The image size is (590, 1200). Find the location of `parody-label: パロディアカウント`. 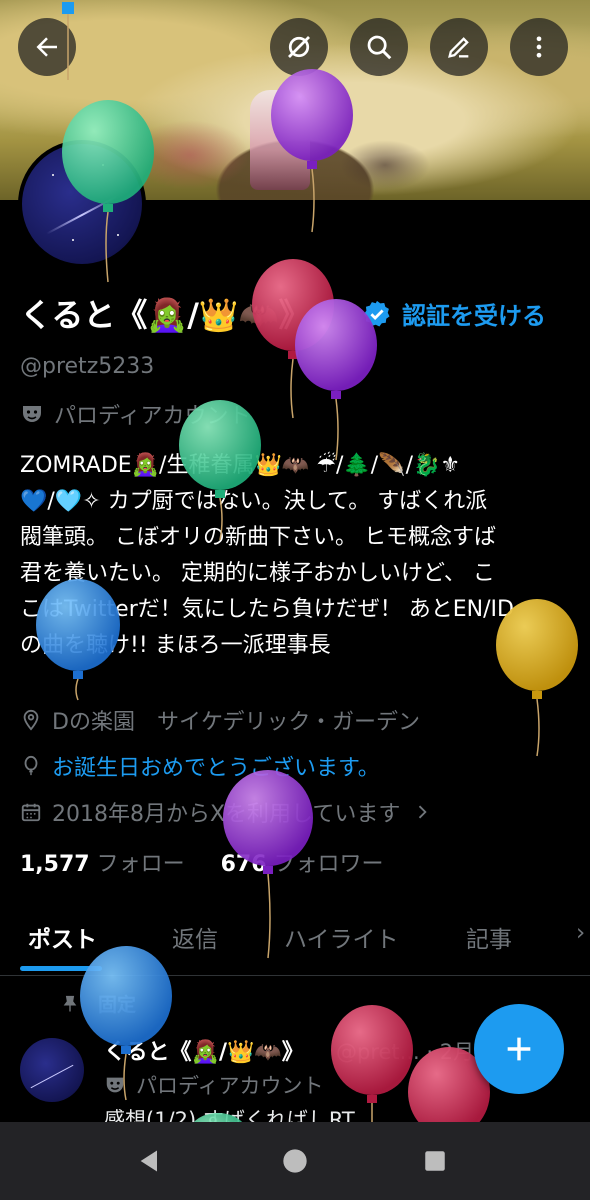

parody-label: パロディアカウント is located at coordinates (152, 416).